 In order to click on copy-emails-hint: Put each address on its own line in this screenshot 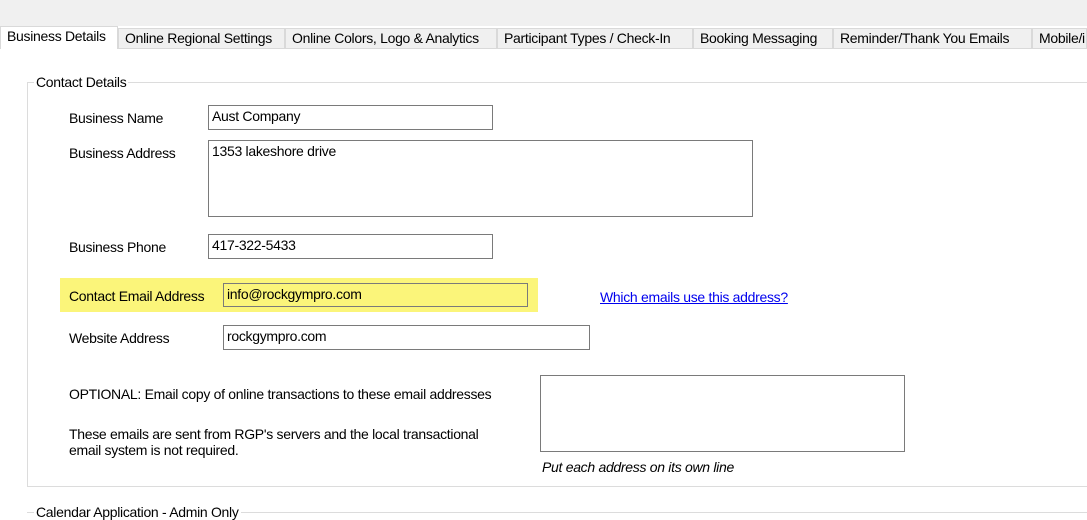, I will do `click(638, 467)`.